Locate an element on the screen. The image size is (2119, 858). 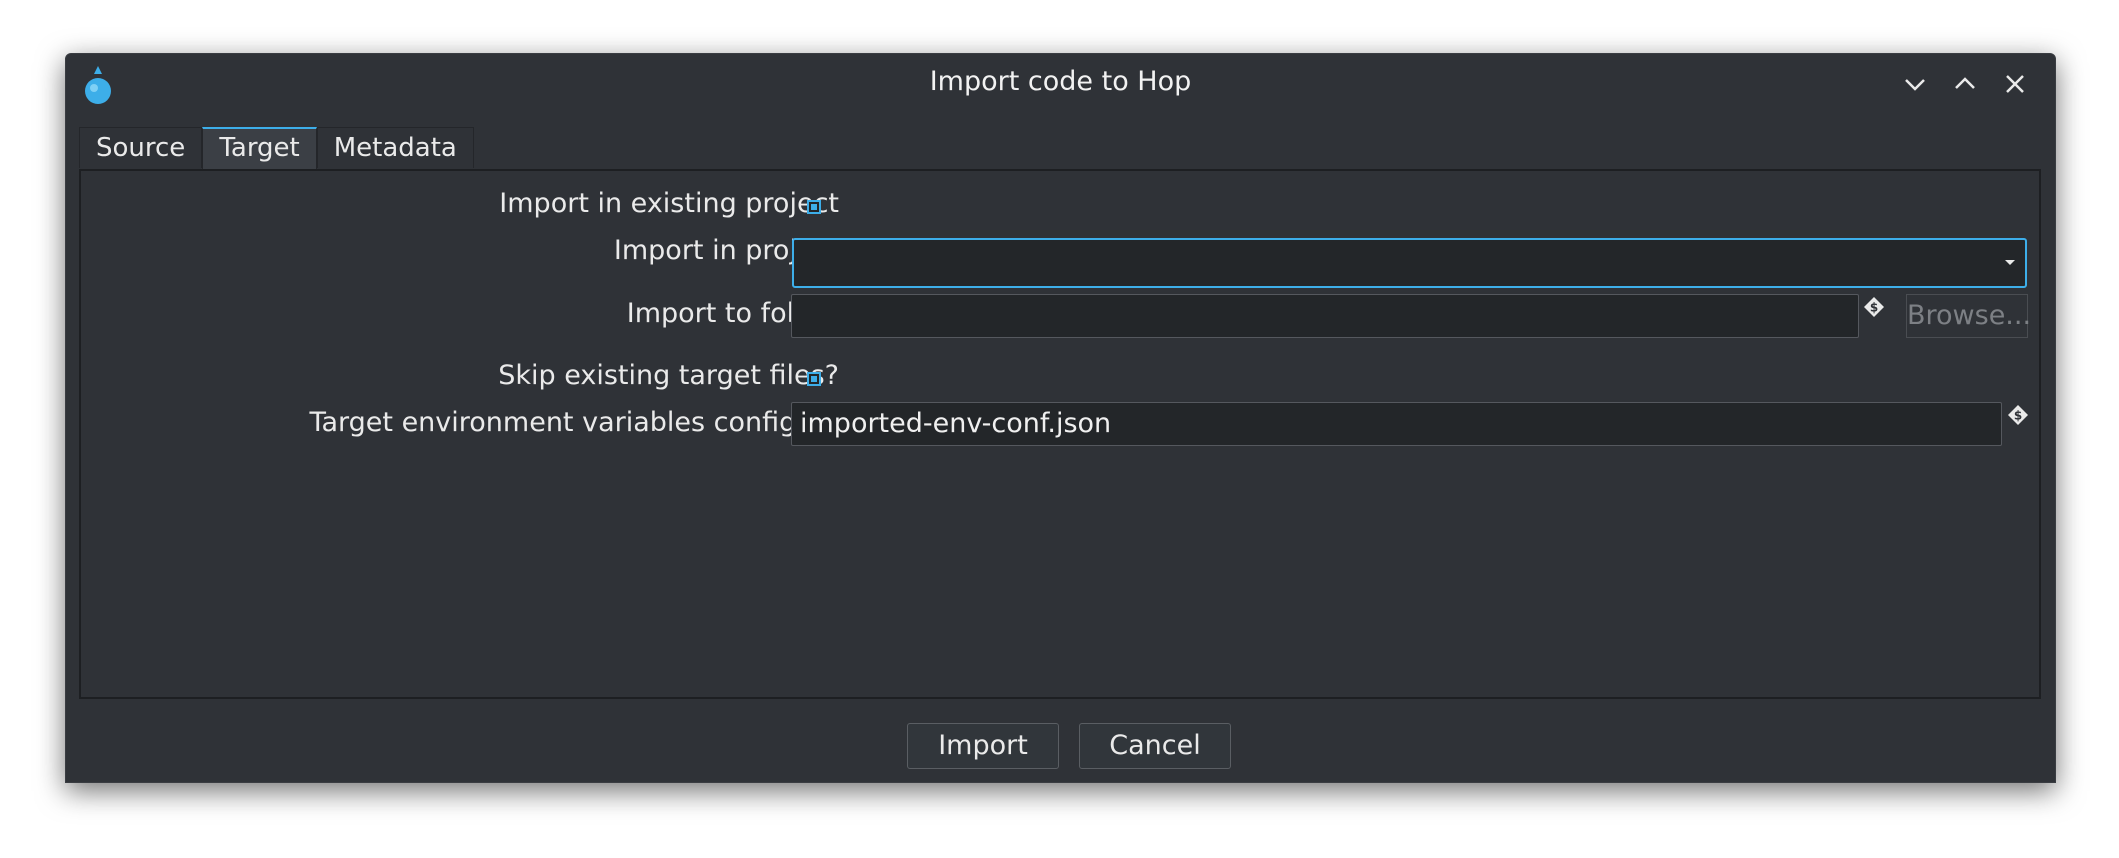
tab-source: Source is located at coordinates (141, 147).